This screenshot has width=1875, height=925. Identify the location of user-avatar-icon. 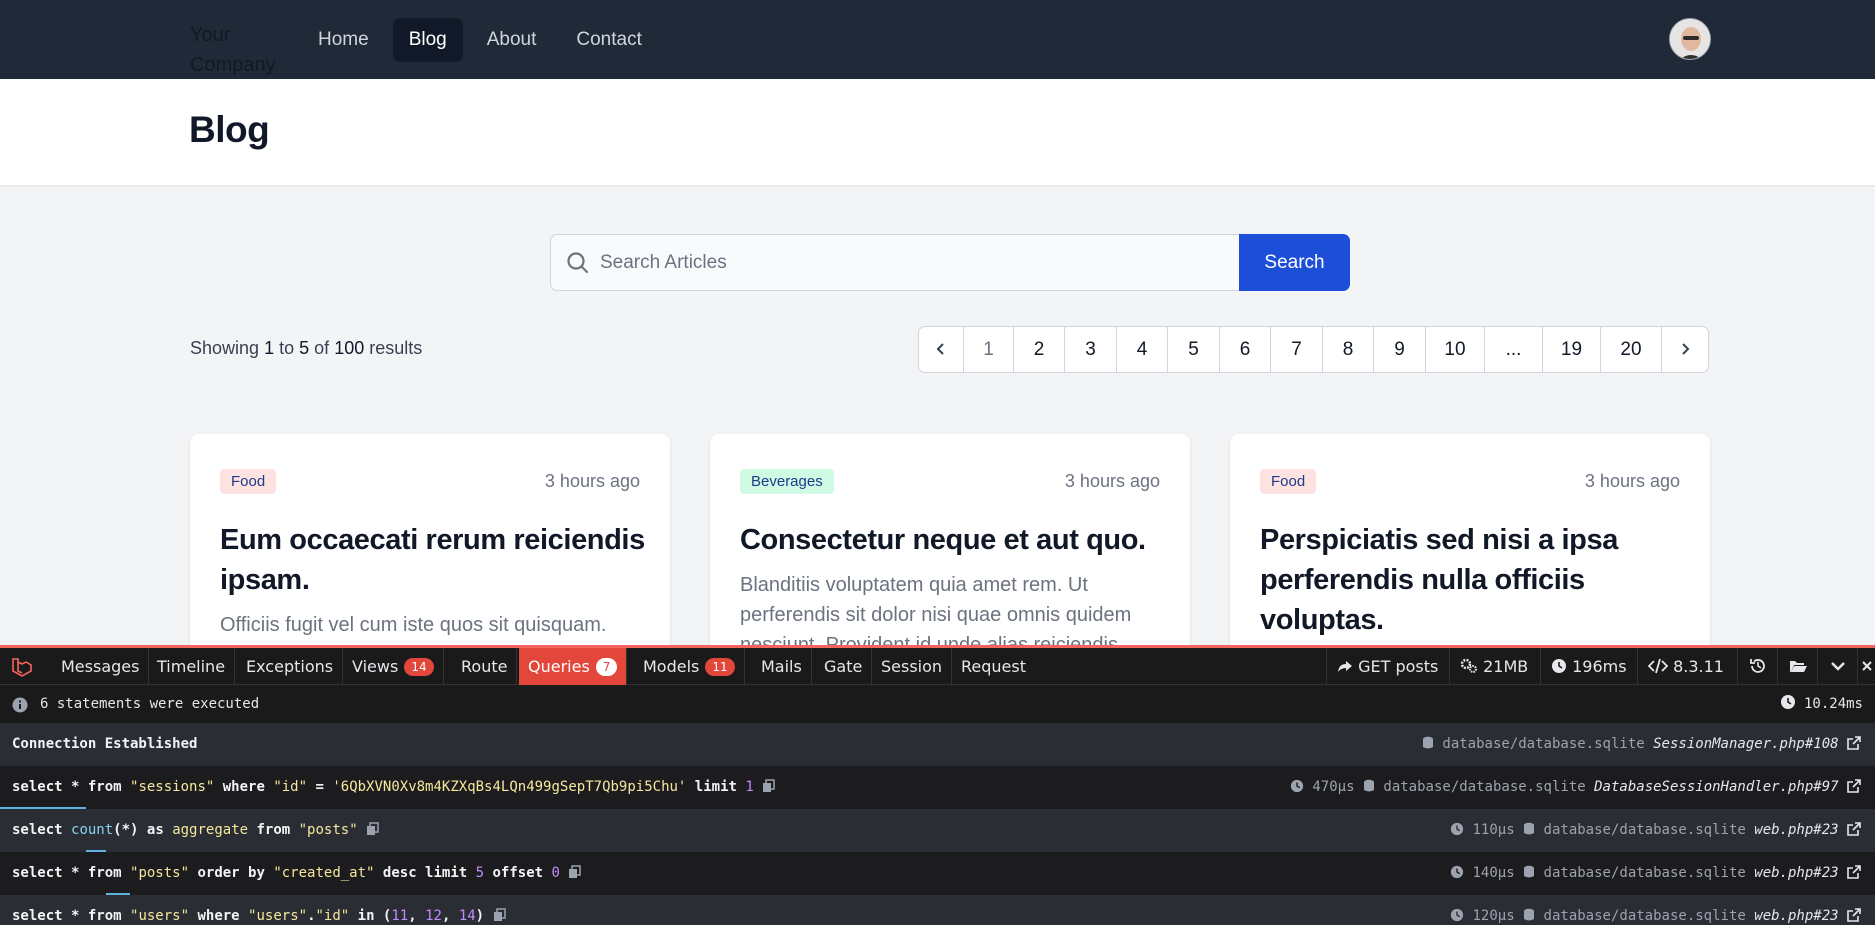
(1690, 39).